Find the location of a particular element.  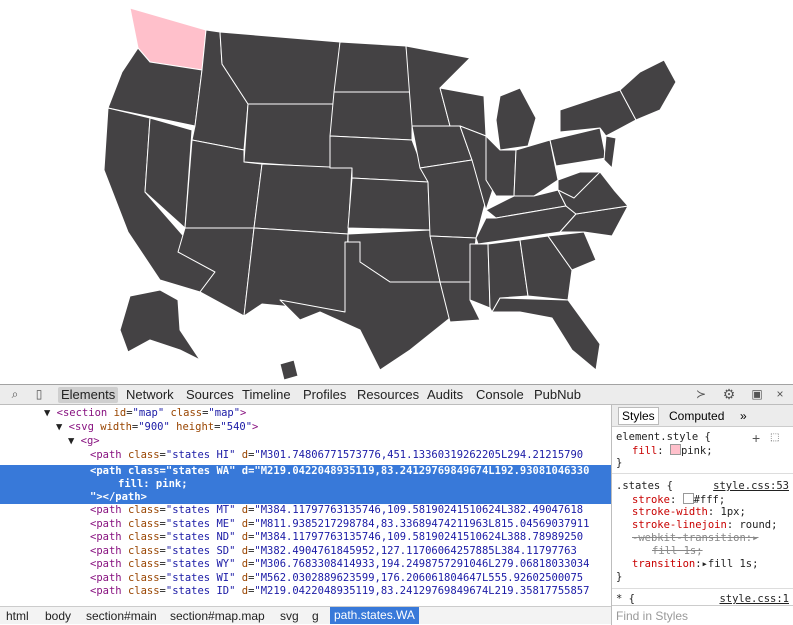

nj-state is located at coordinates (610, 152).